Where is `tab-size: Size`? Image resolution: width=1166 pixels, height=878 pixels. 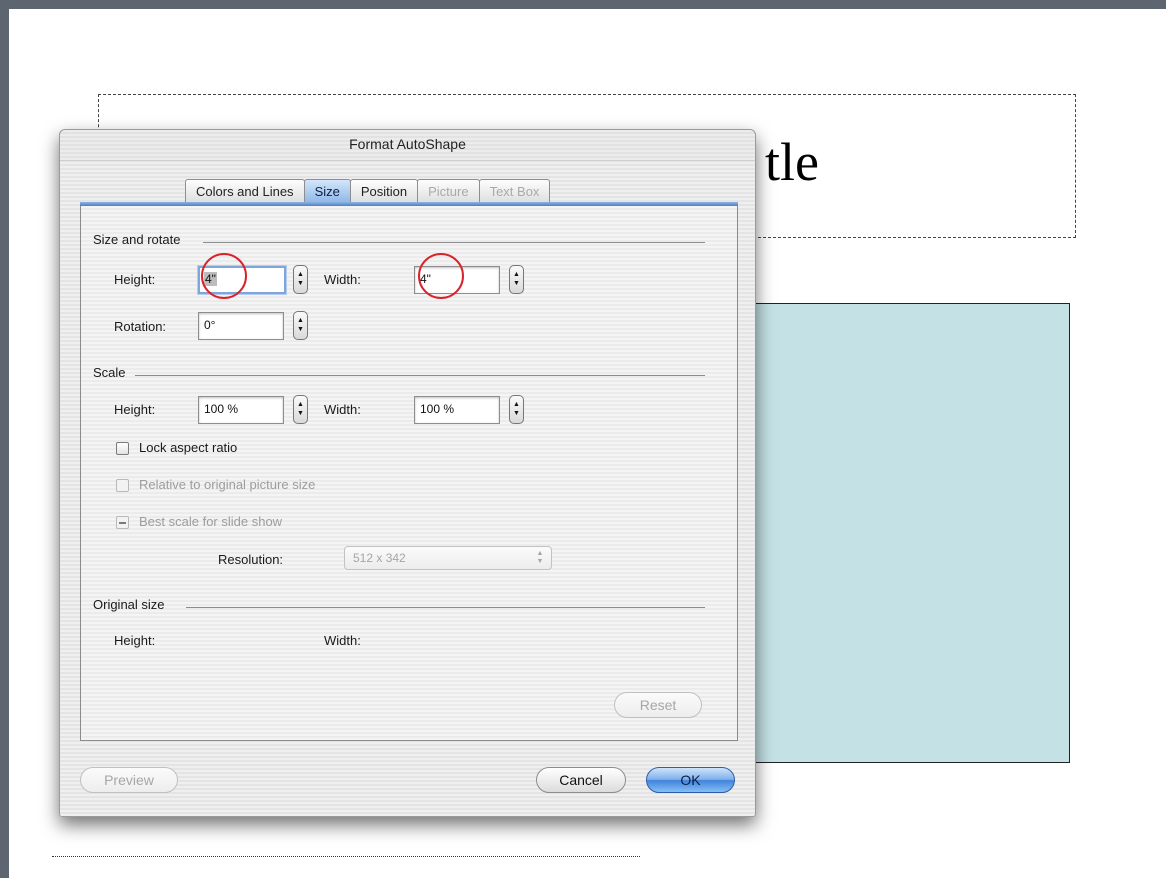
tab-size: Size is located at coordinates (327, 191).